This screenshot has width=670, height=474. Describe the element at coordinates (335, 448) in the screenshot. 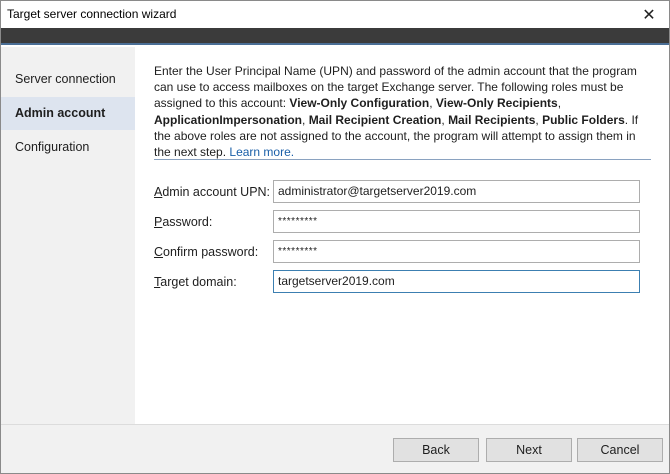

I see `button-bar: Back Next Cancel` at that location.